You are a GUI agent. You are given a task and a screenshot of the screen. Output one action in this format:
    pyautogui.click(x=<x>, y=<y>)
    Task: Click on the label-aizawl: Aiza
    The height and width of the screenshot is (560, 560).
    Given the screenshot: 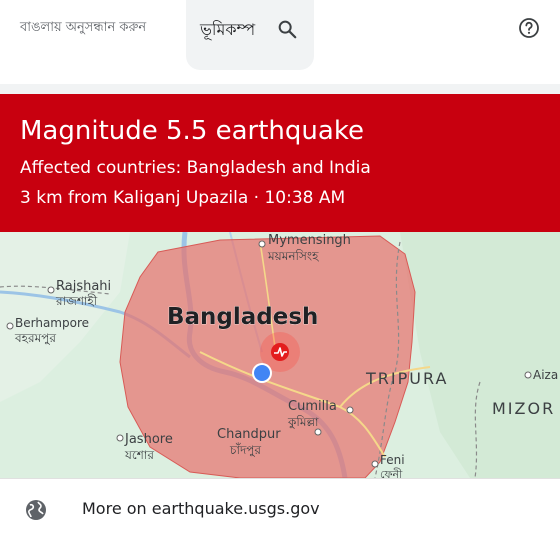 What is the action you would take?
    pyautogui.click(x=545, y=375)
    